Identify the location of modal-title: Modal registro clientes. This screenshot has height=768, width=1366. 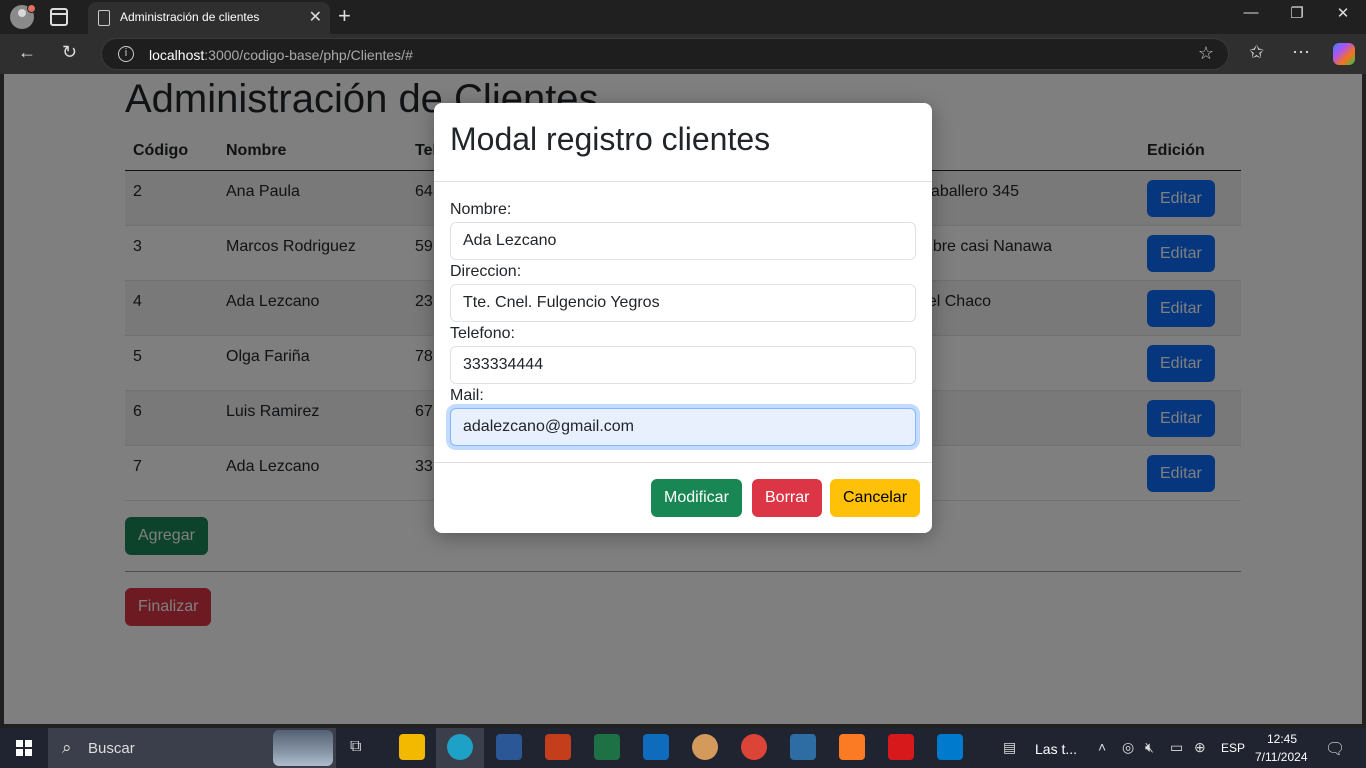
(610, 139).